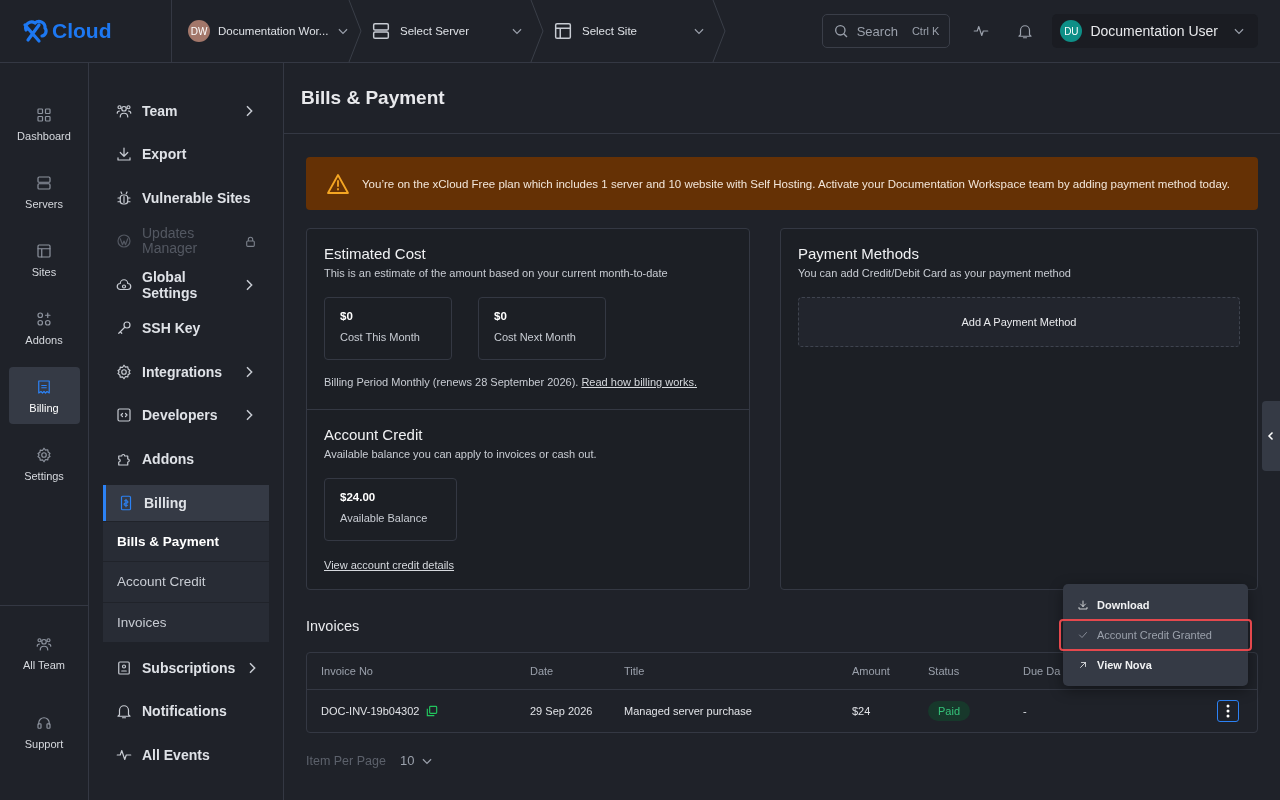 This screenshot has height=800, width=1280. What do you see at coordinates (124, 667) in the screenshot?
I see `id-card-icon` at bounding box center [124, 667].